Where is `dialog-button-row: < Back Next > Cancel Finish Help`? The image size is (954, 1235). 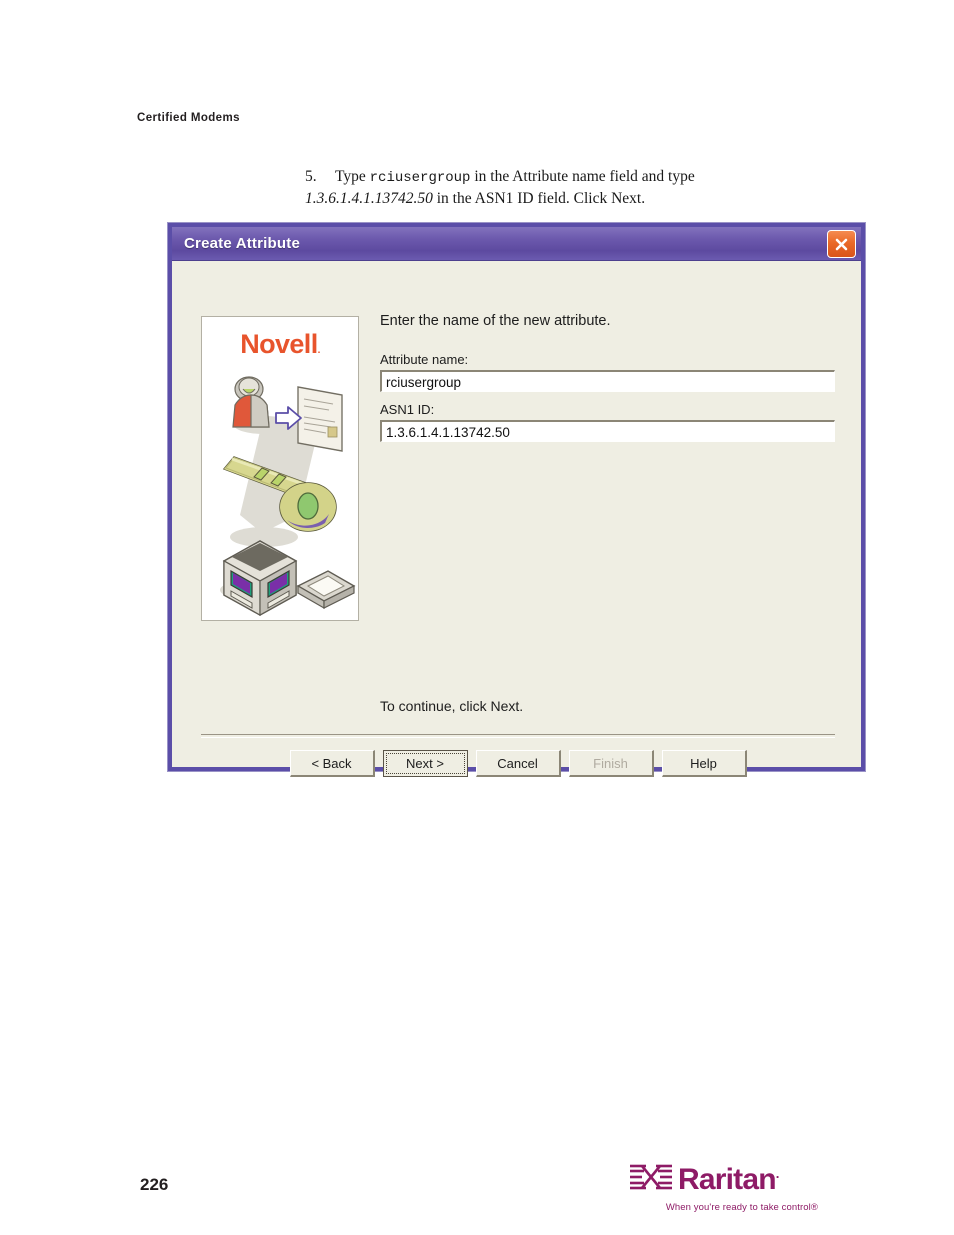 dialog-button-row: < Back Next > Cancel Finish Help is located at coordinates (518, 763).